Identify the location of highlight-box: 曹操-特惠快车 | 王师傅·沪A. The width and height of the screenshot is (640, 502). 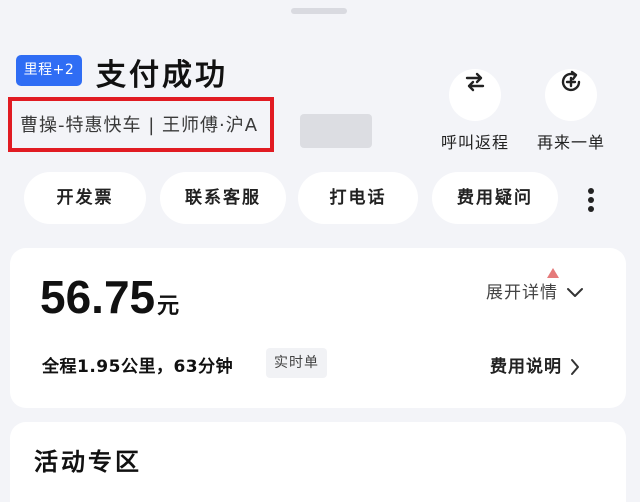
(141, 124).